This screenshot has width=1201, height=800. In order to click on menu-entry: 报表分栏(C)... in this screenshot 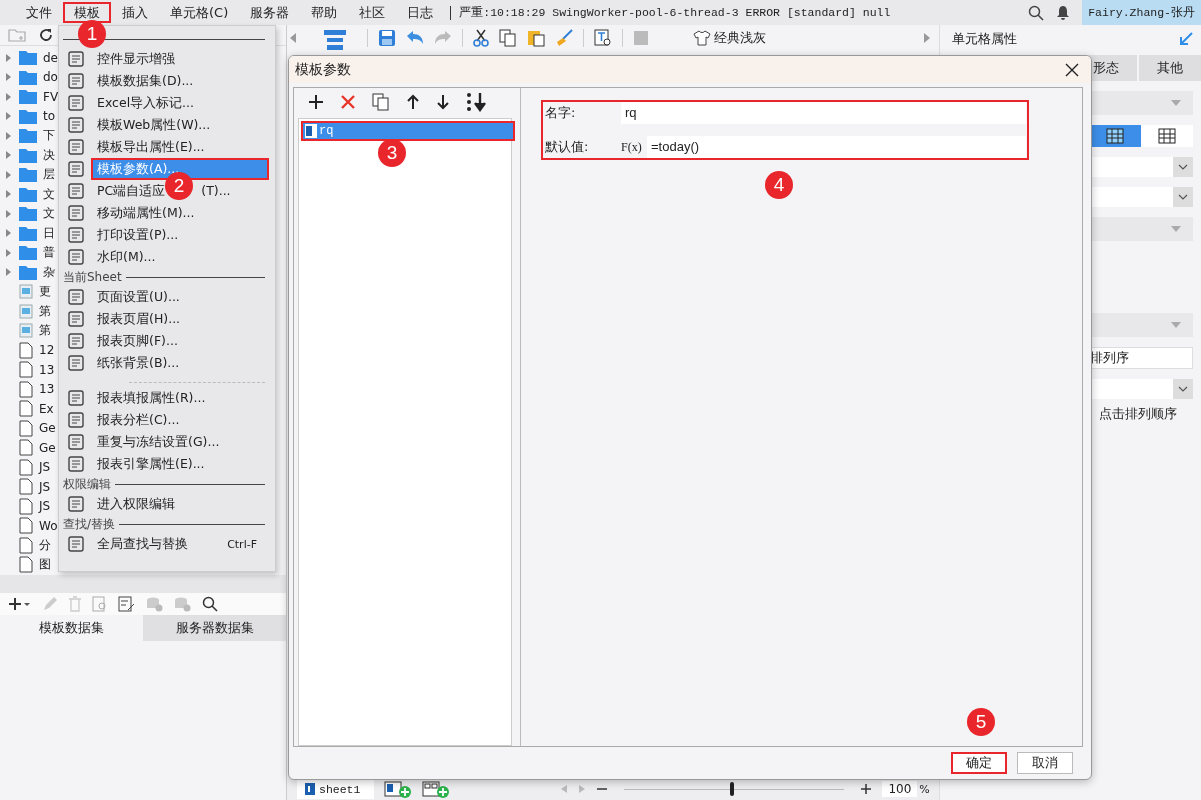, I will do `click(180, 420)`.